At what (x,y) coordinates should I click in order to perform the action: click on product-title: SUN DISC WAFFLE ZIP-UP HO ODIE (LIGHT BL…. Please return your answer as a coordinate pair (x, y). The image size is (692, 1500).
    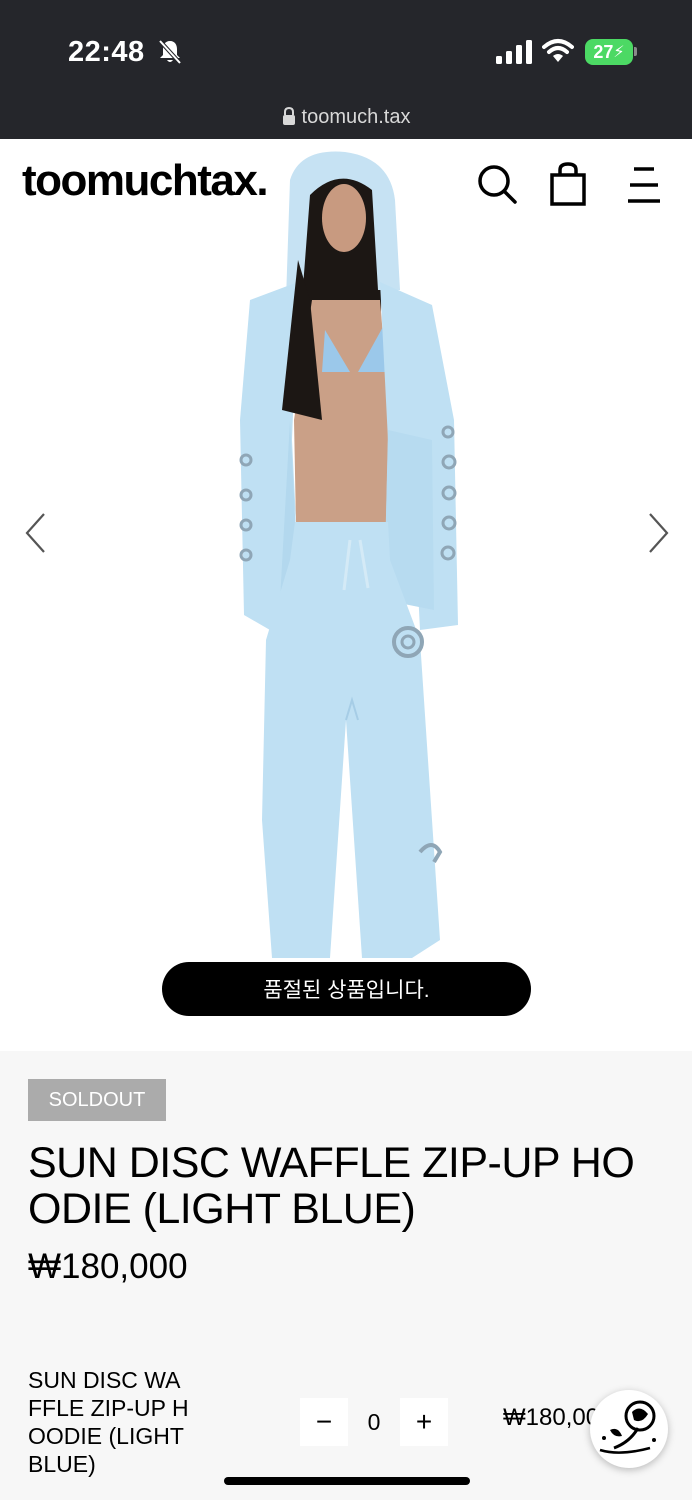
    Looking at the image, I should click on (331, 1186).